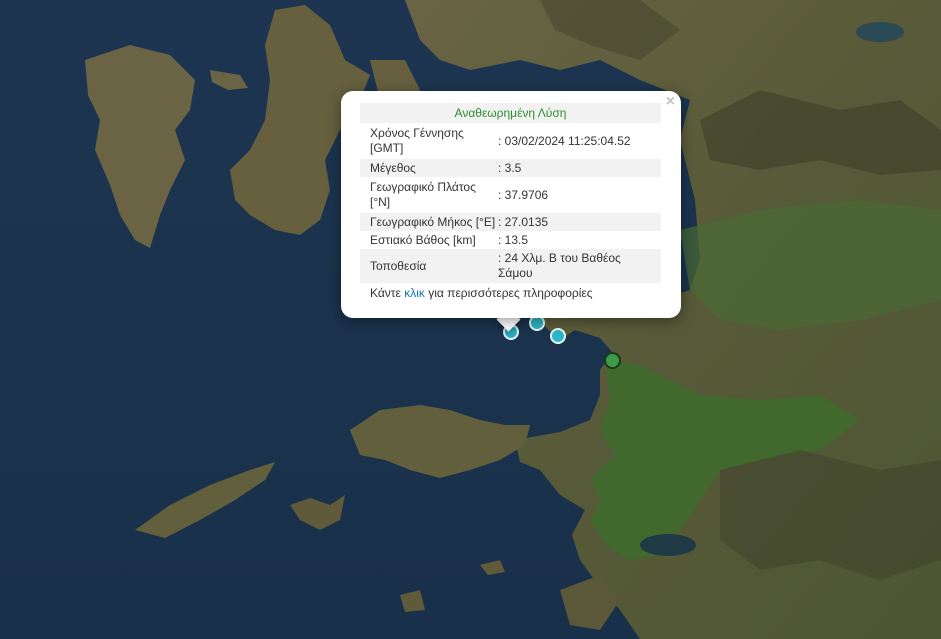 The width and height of the screenshot is (941, 639). Describe the element at coordinates (523, 221) in the screenshot. I see `row-value: : 27.0135` at that location.